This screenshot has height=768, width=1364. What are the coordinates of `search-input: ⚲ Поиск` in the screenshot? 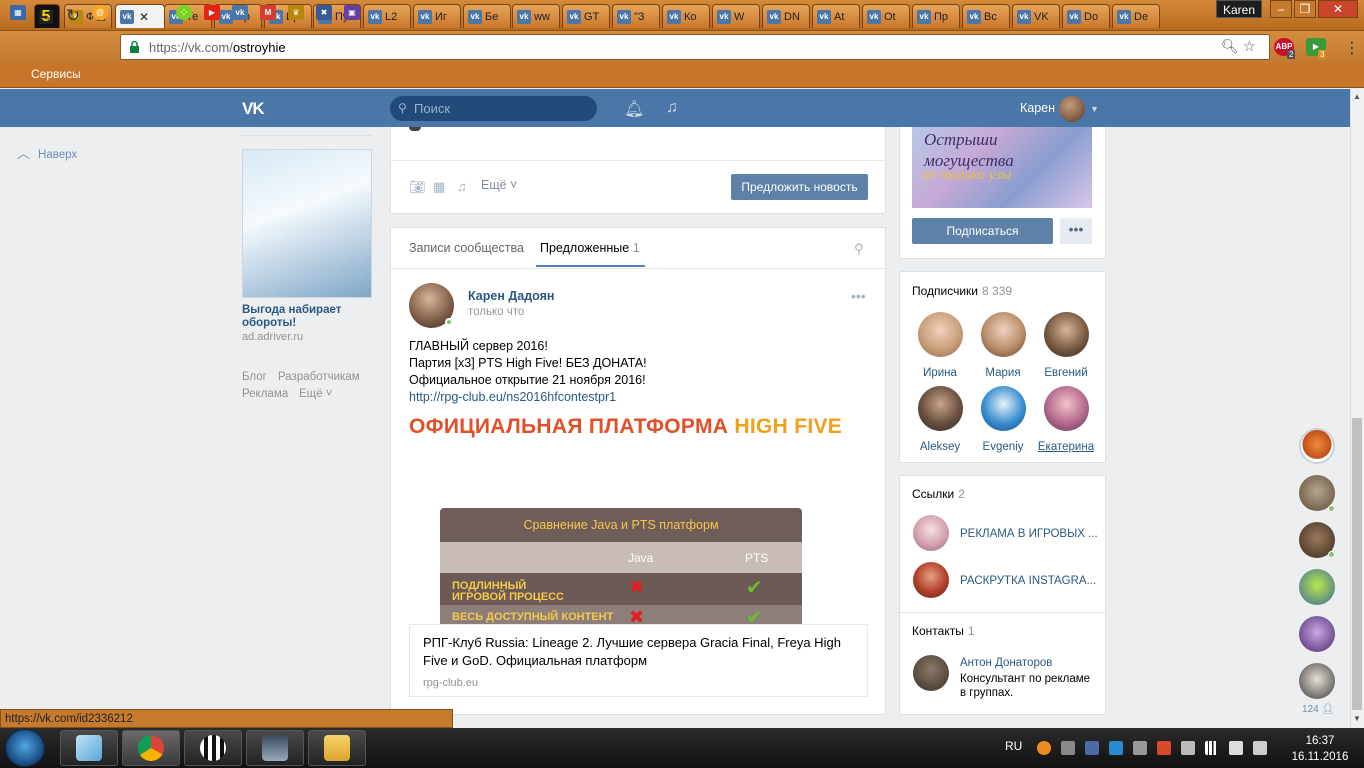 It's located at (493, 108).